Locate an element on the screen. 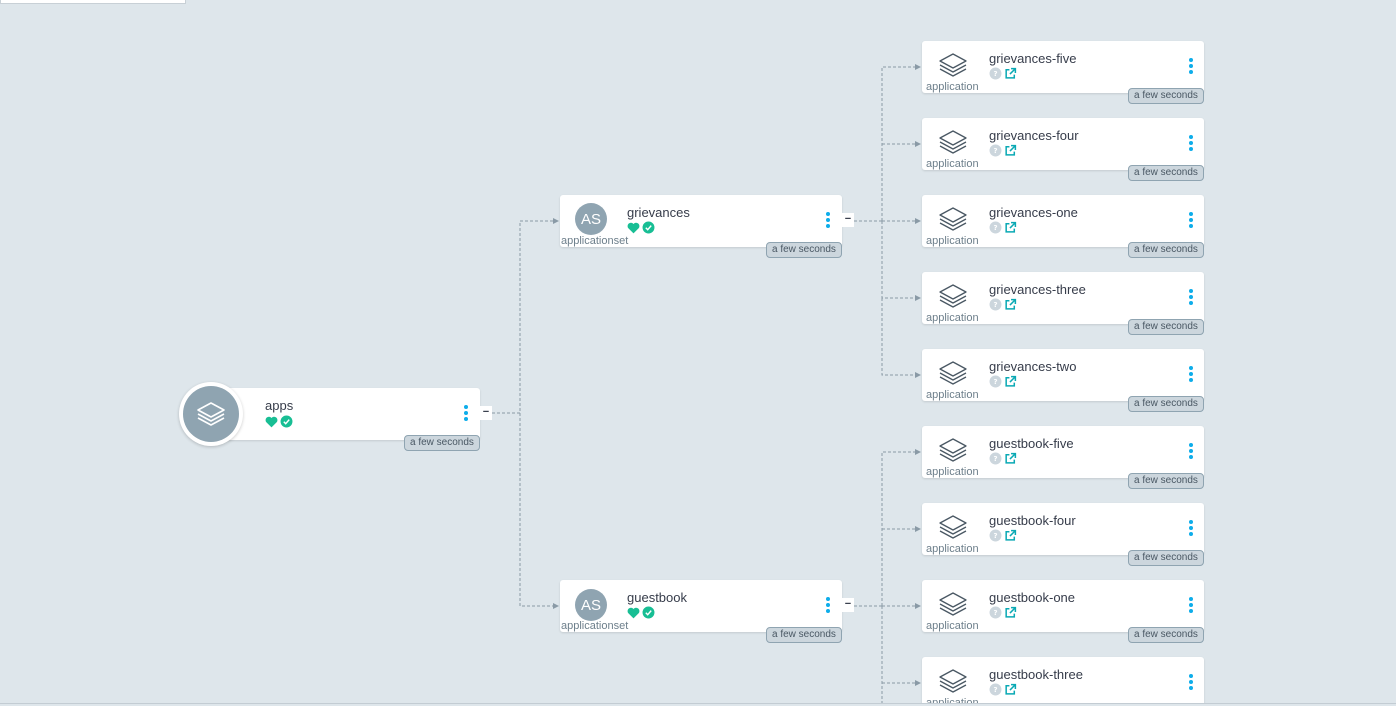  node-title: guestbook-one is located at coordinates (1032, 597).